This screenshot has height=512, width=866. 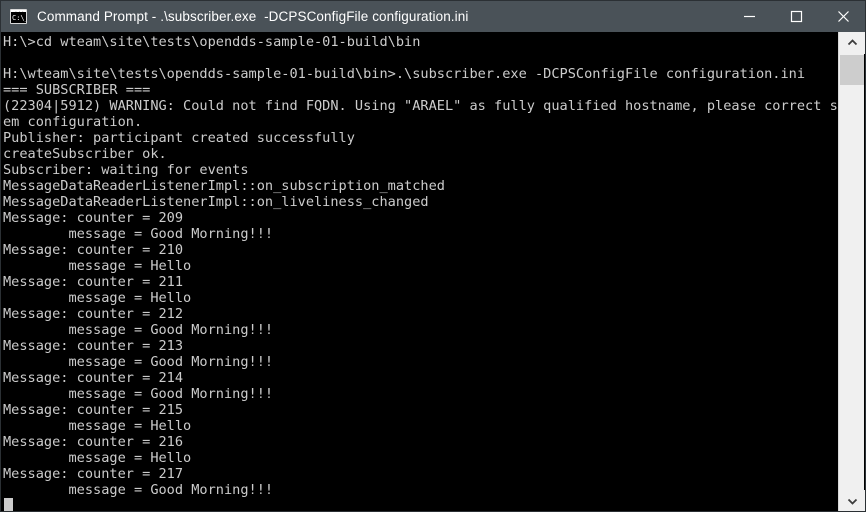 What do you see at coordinates (749, 16) in the screenshot?
I see `minimize-button` at bounding box center [749, 16].